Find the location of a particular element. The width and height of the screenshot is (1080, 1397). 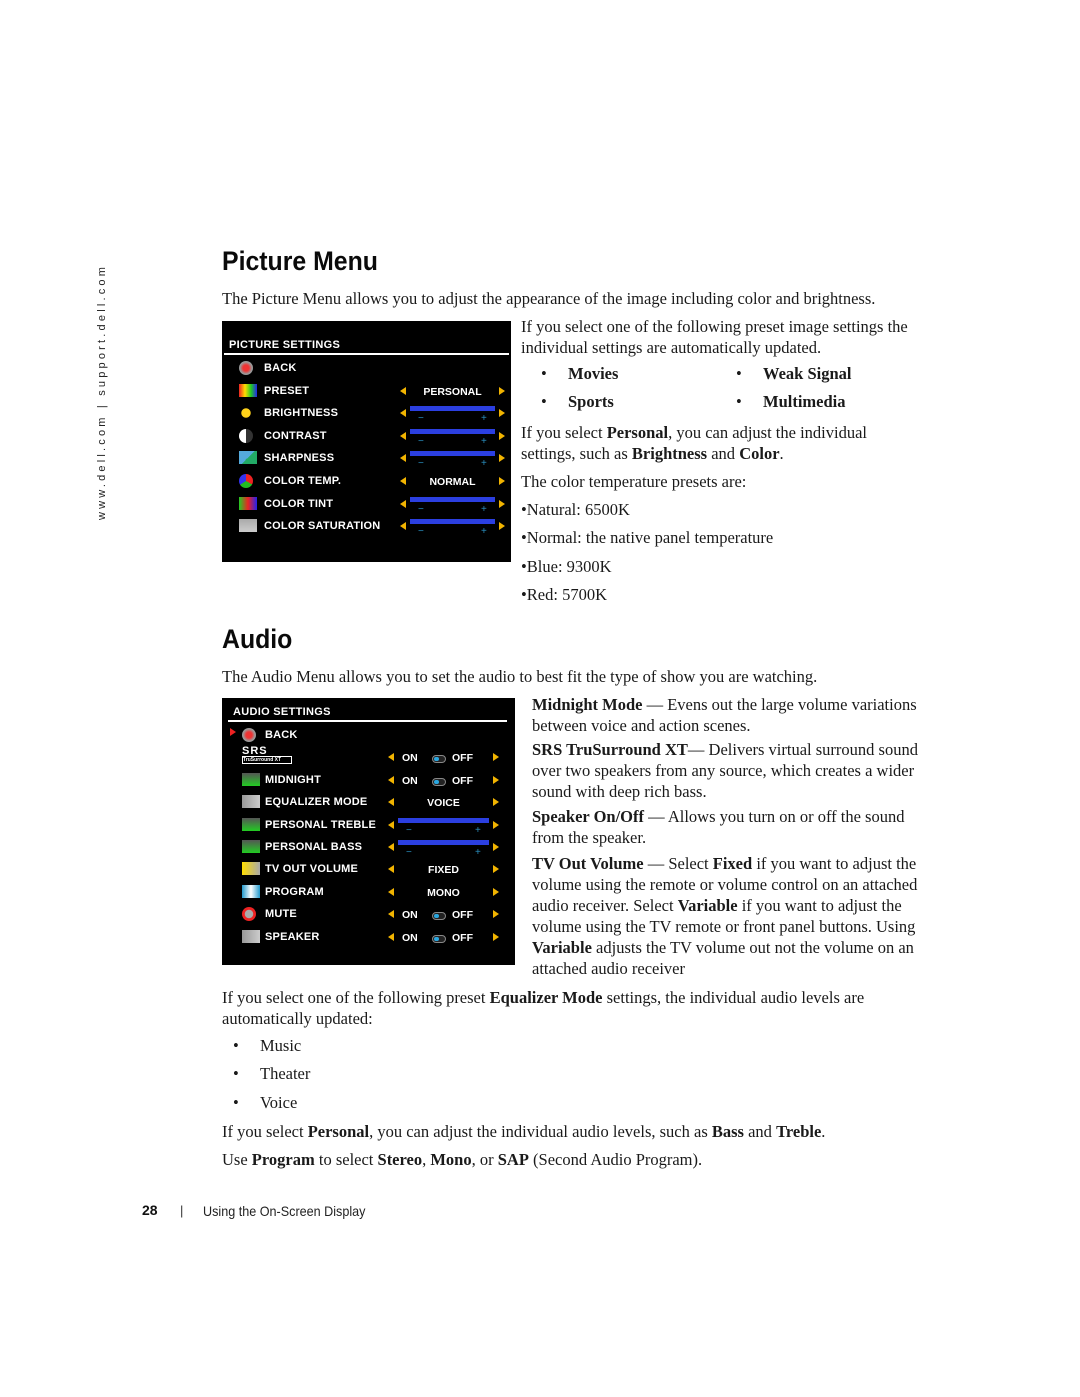

osd-row-program: PROGRAM MONO is located at coordinates (368, 893).